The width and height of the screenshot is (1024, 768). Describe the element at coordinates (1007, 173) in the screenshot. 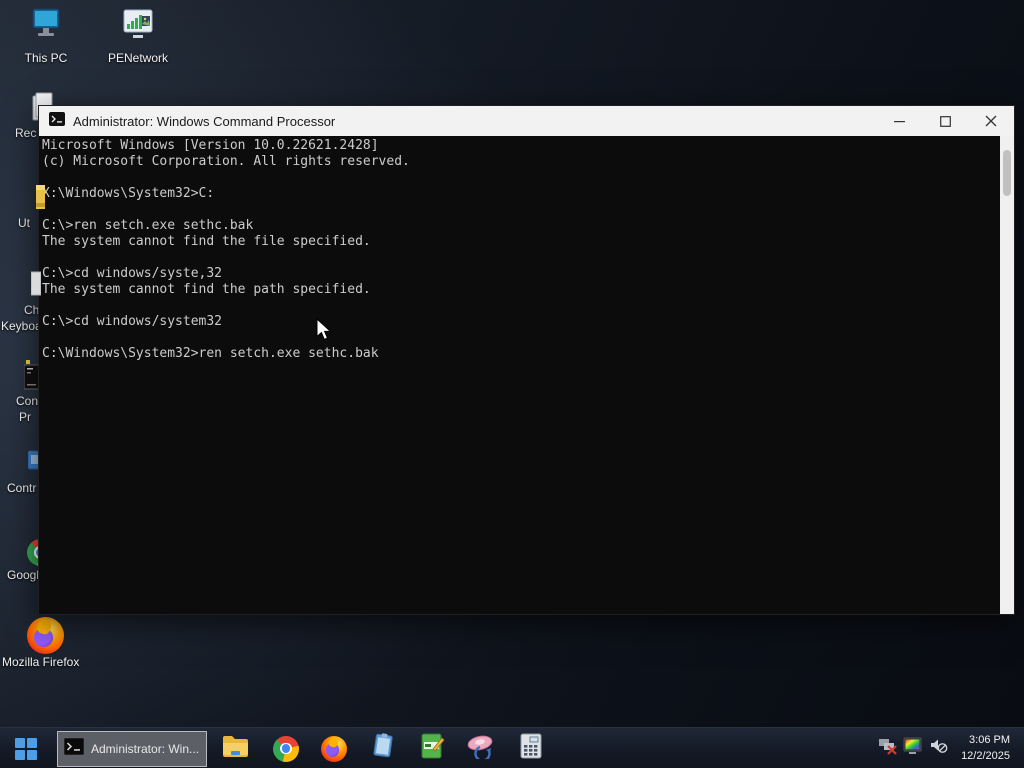

I see `scrollbar-thumb` at that location.